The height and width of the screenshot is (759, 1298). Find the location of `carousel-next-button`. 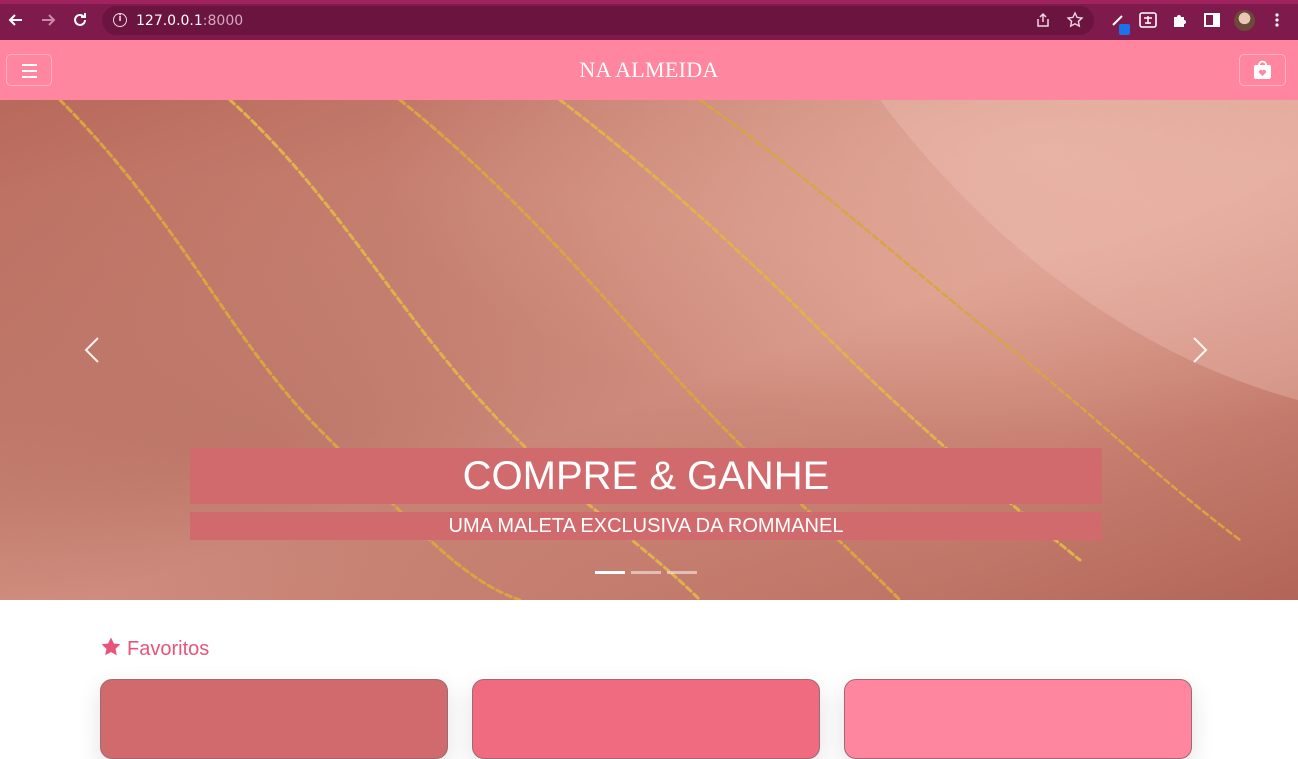

carousel-next-button is located at coordinates (1200, 352).